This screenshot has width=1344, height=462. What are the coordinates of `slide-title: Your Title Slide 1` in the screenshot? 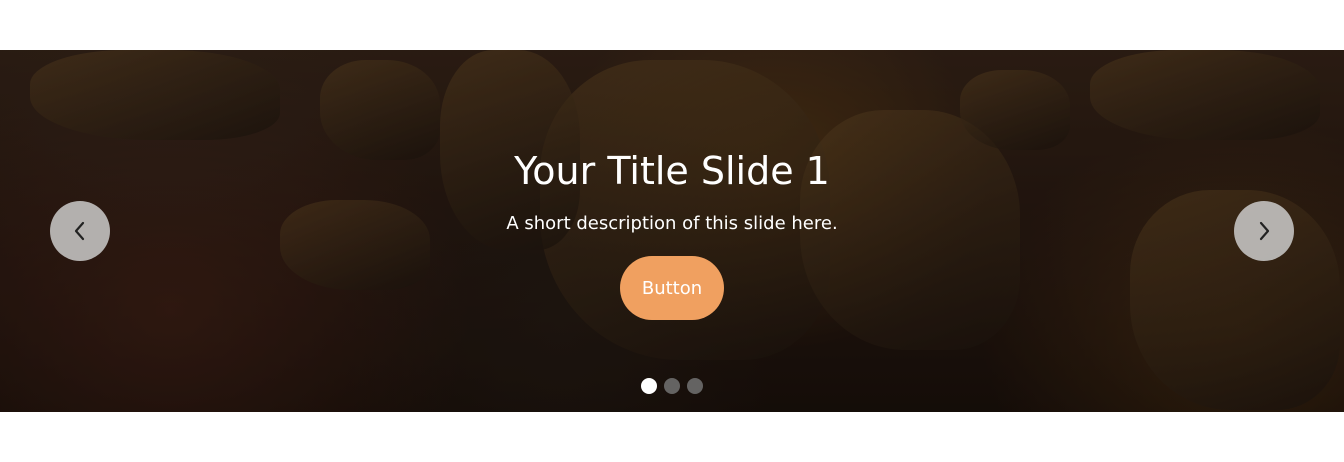 It's located at (672, 171).